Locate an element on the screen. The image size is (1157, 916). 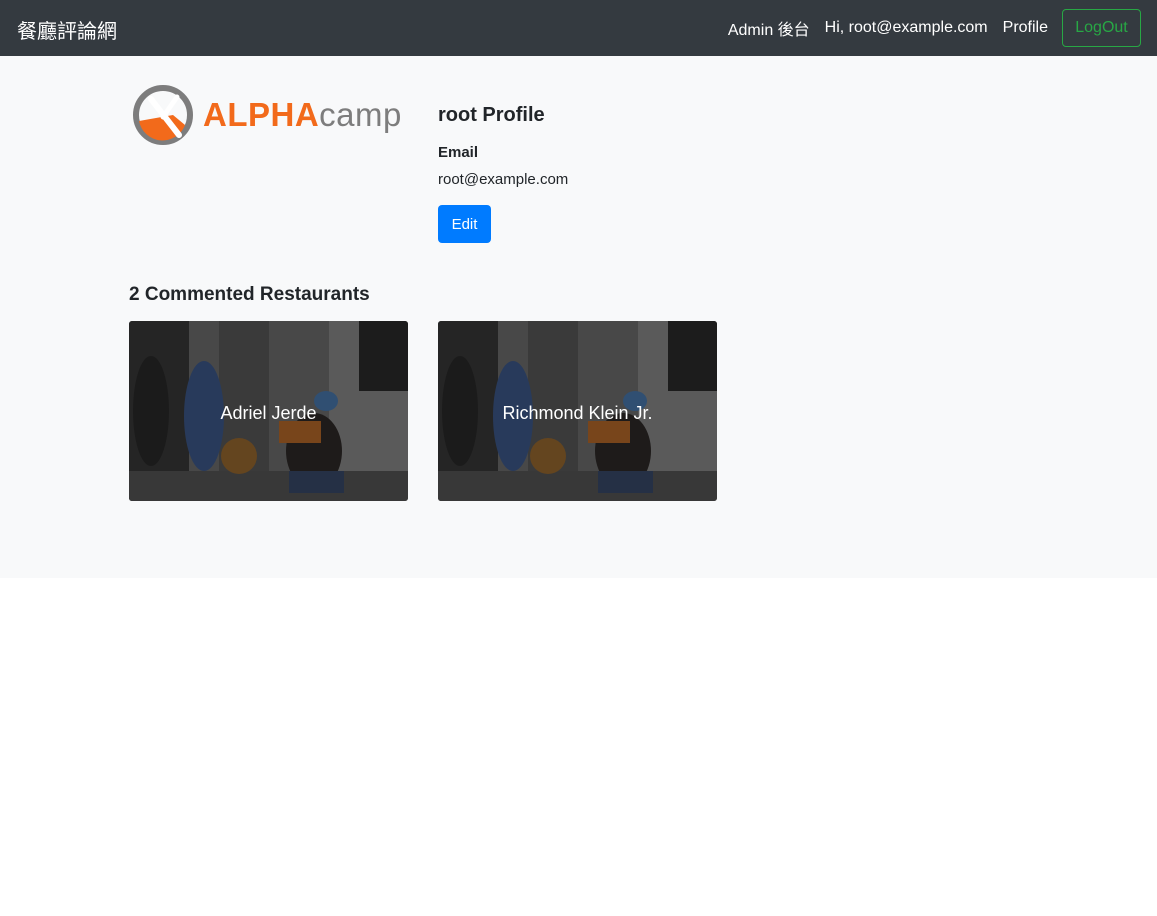
alphacamp-logo: ALPHA camp is located at coordinates (269, 115).